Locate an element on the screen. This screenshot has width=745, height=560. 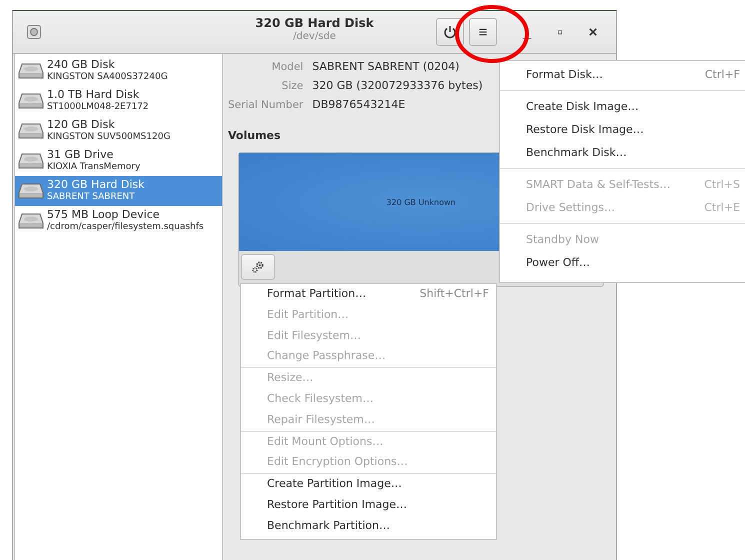
property-label: Model is located at coordinates (287, 67).